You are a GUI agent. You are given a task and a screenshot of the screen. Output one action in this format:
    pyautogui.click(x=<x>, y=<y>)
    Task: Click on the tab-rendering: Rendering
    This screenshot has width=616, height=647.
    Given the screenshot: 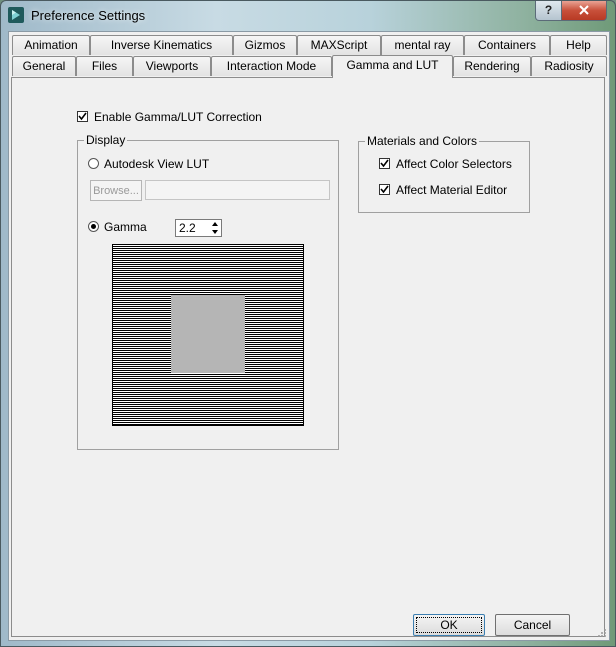 What is the action you would take?
    pyautogui.click(x=492, y=66)
    